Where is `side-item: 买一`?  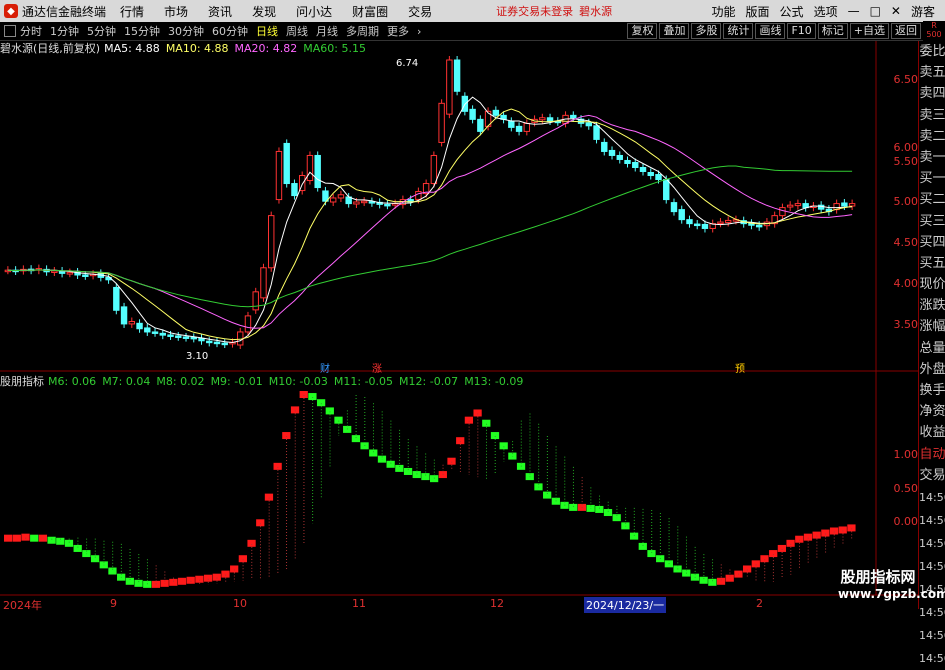 side-item: 买一 is located at coordinates (932, 179).